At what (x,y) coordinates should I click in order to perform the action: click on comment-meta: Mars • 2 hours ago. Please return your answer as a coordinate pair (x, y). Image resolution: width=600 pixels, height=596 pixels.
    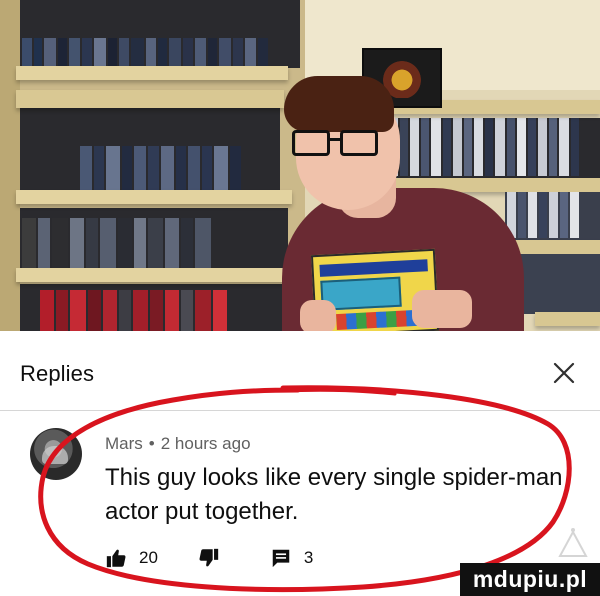
    Looking at the image, I should click on (178, 444).